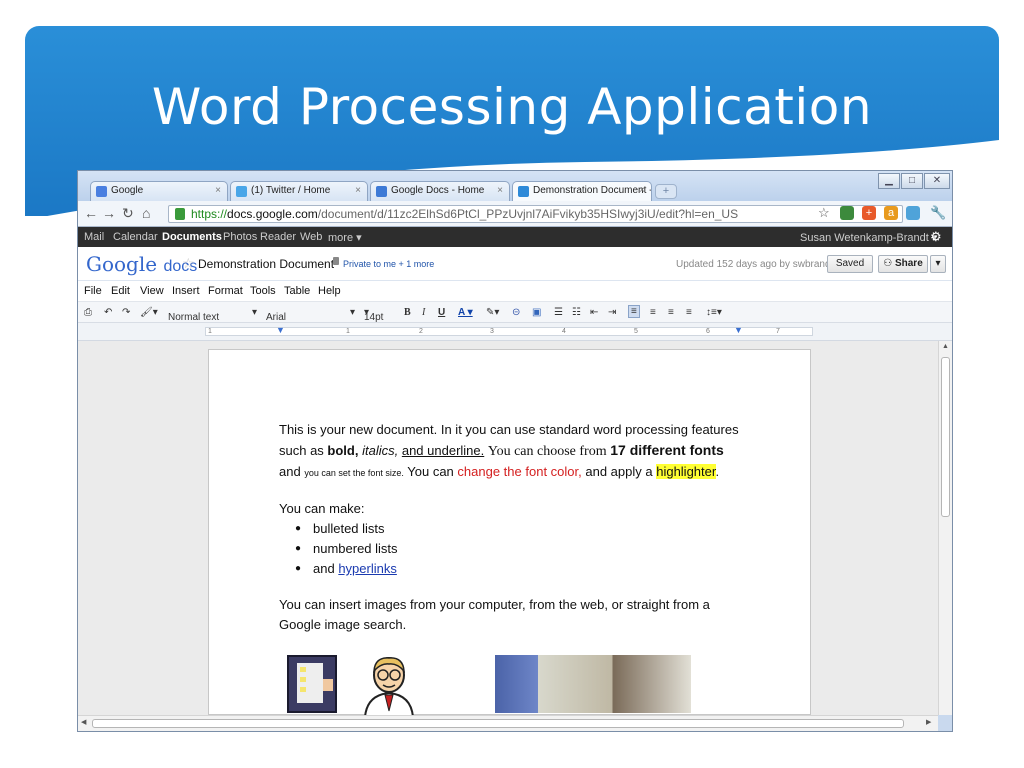  What do you see at coordinates (576, 312) in the screenshot?
I see `bulleted-list-icon: ☷` at bounding box center [576, 312].